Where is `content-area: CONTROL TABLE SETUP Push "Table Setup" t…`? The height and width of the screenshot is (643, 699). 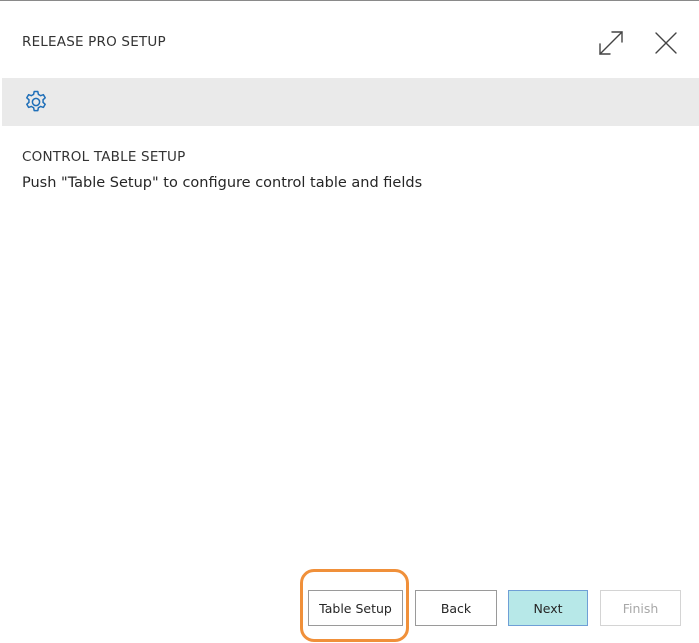
content-area: CONTROL TABLE SETUP Push "Table Setup" t… is located at coordinates (352, 170).